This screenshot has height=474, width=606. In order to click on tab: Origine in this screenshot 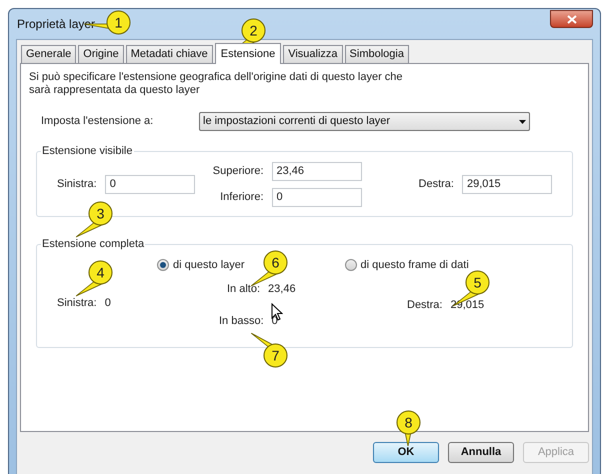, I will do `click(101, 54)`.